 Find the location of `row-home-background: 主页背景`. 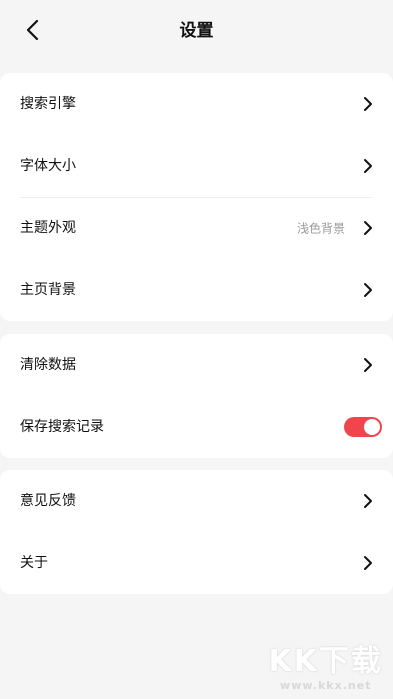

row-home-background: 主页背景 is located at coordinates (196, 290).